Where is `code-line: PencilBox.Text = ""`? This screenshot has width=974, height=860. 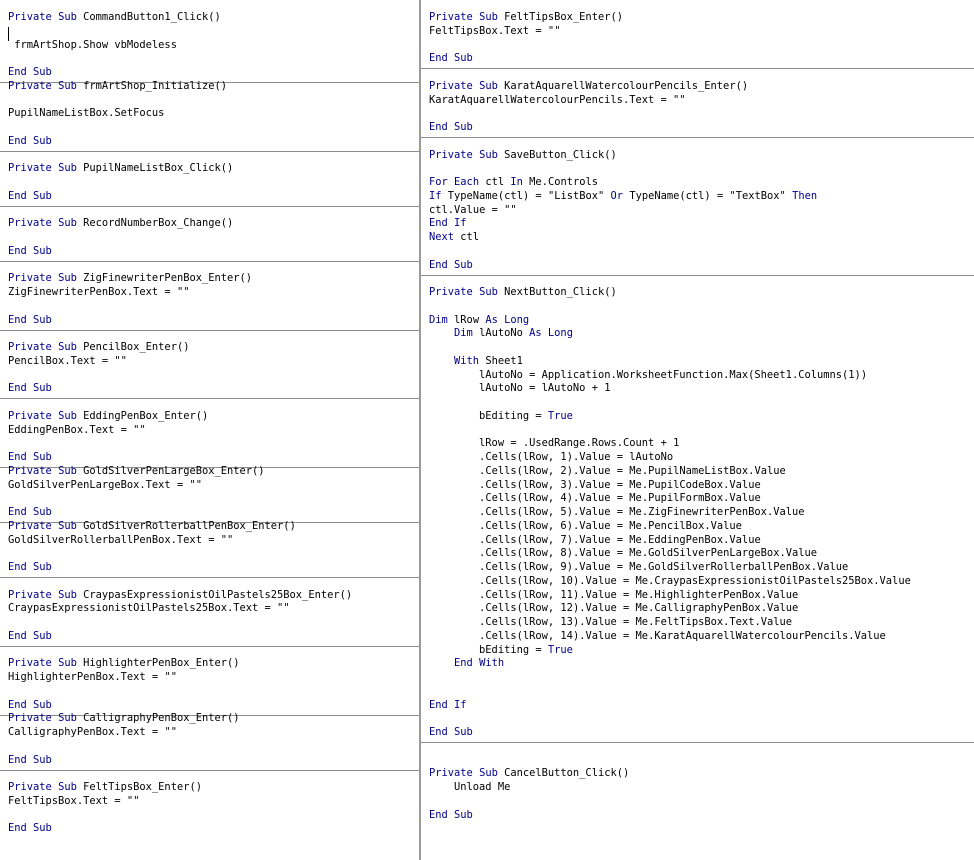
code-line: PencilBox.Text = "" is located at coordinates (67, 360).